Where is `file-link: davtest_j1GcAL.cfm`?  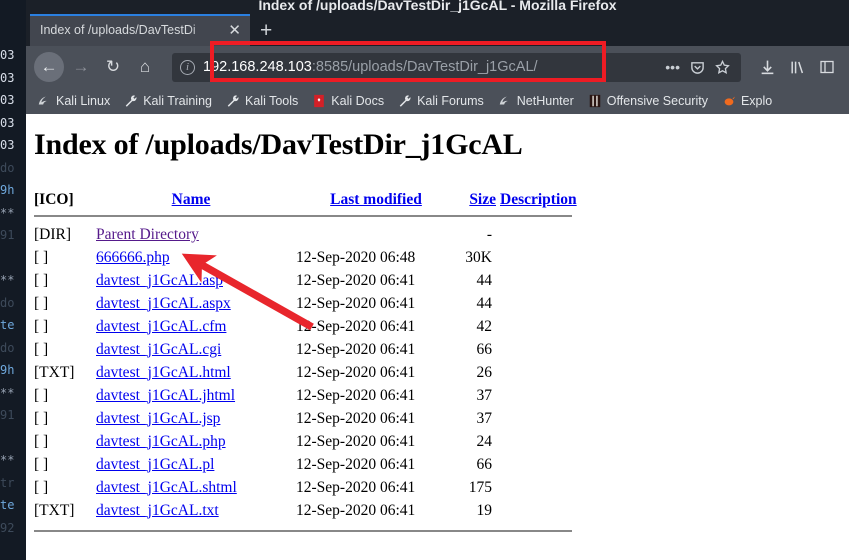 file-link: davtest_j1GcAL.cfm is located at coordinates (161, 326).